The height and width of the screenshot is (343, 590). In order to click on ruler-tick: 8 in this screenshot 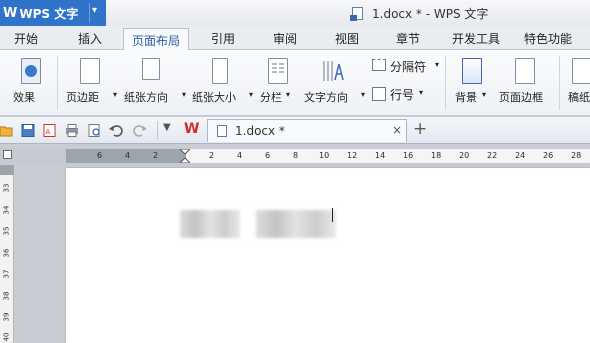, I will do `click(296, 155)`.